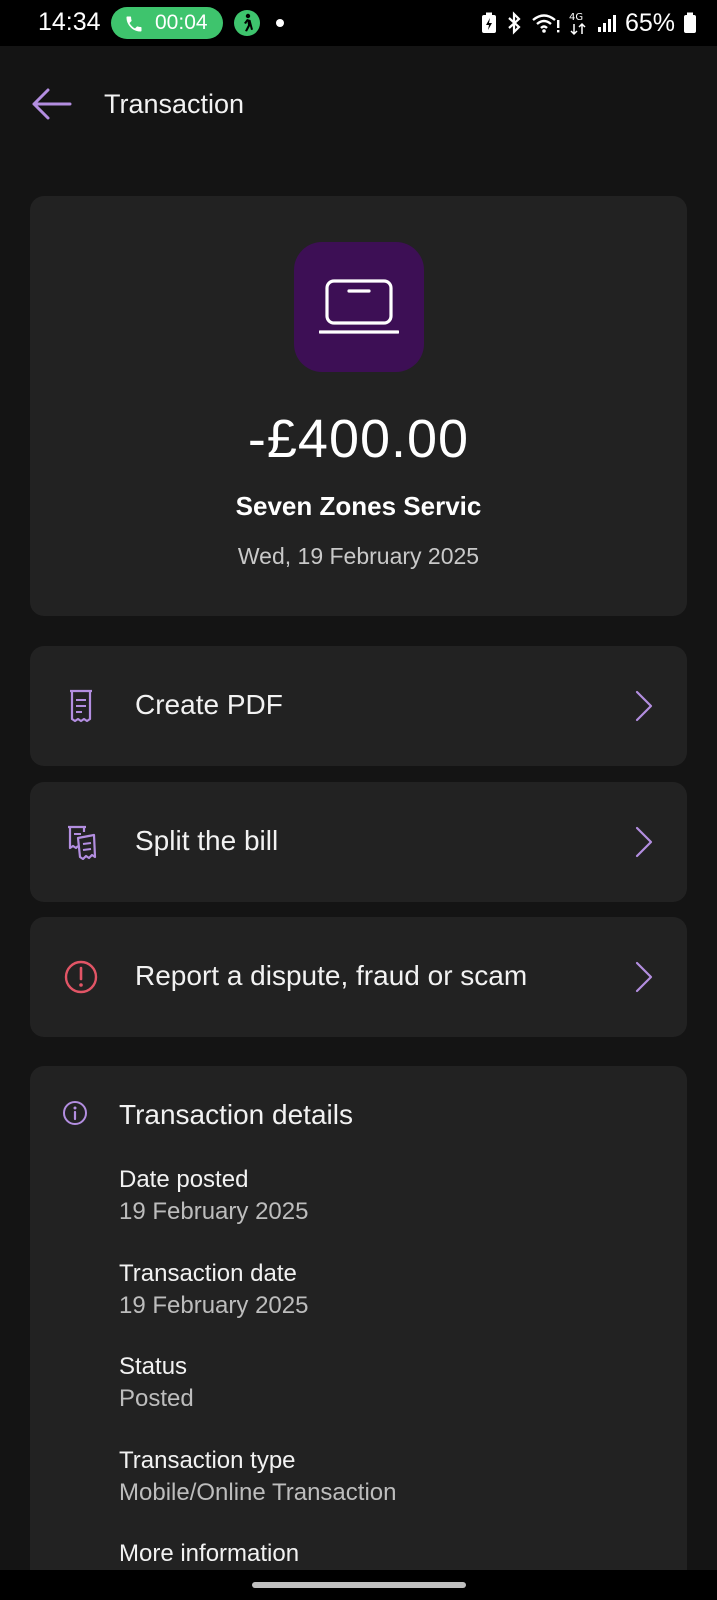 The image size is (717, 1600). I want to click on arrow-left-icon, so click(52, 104).